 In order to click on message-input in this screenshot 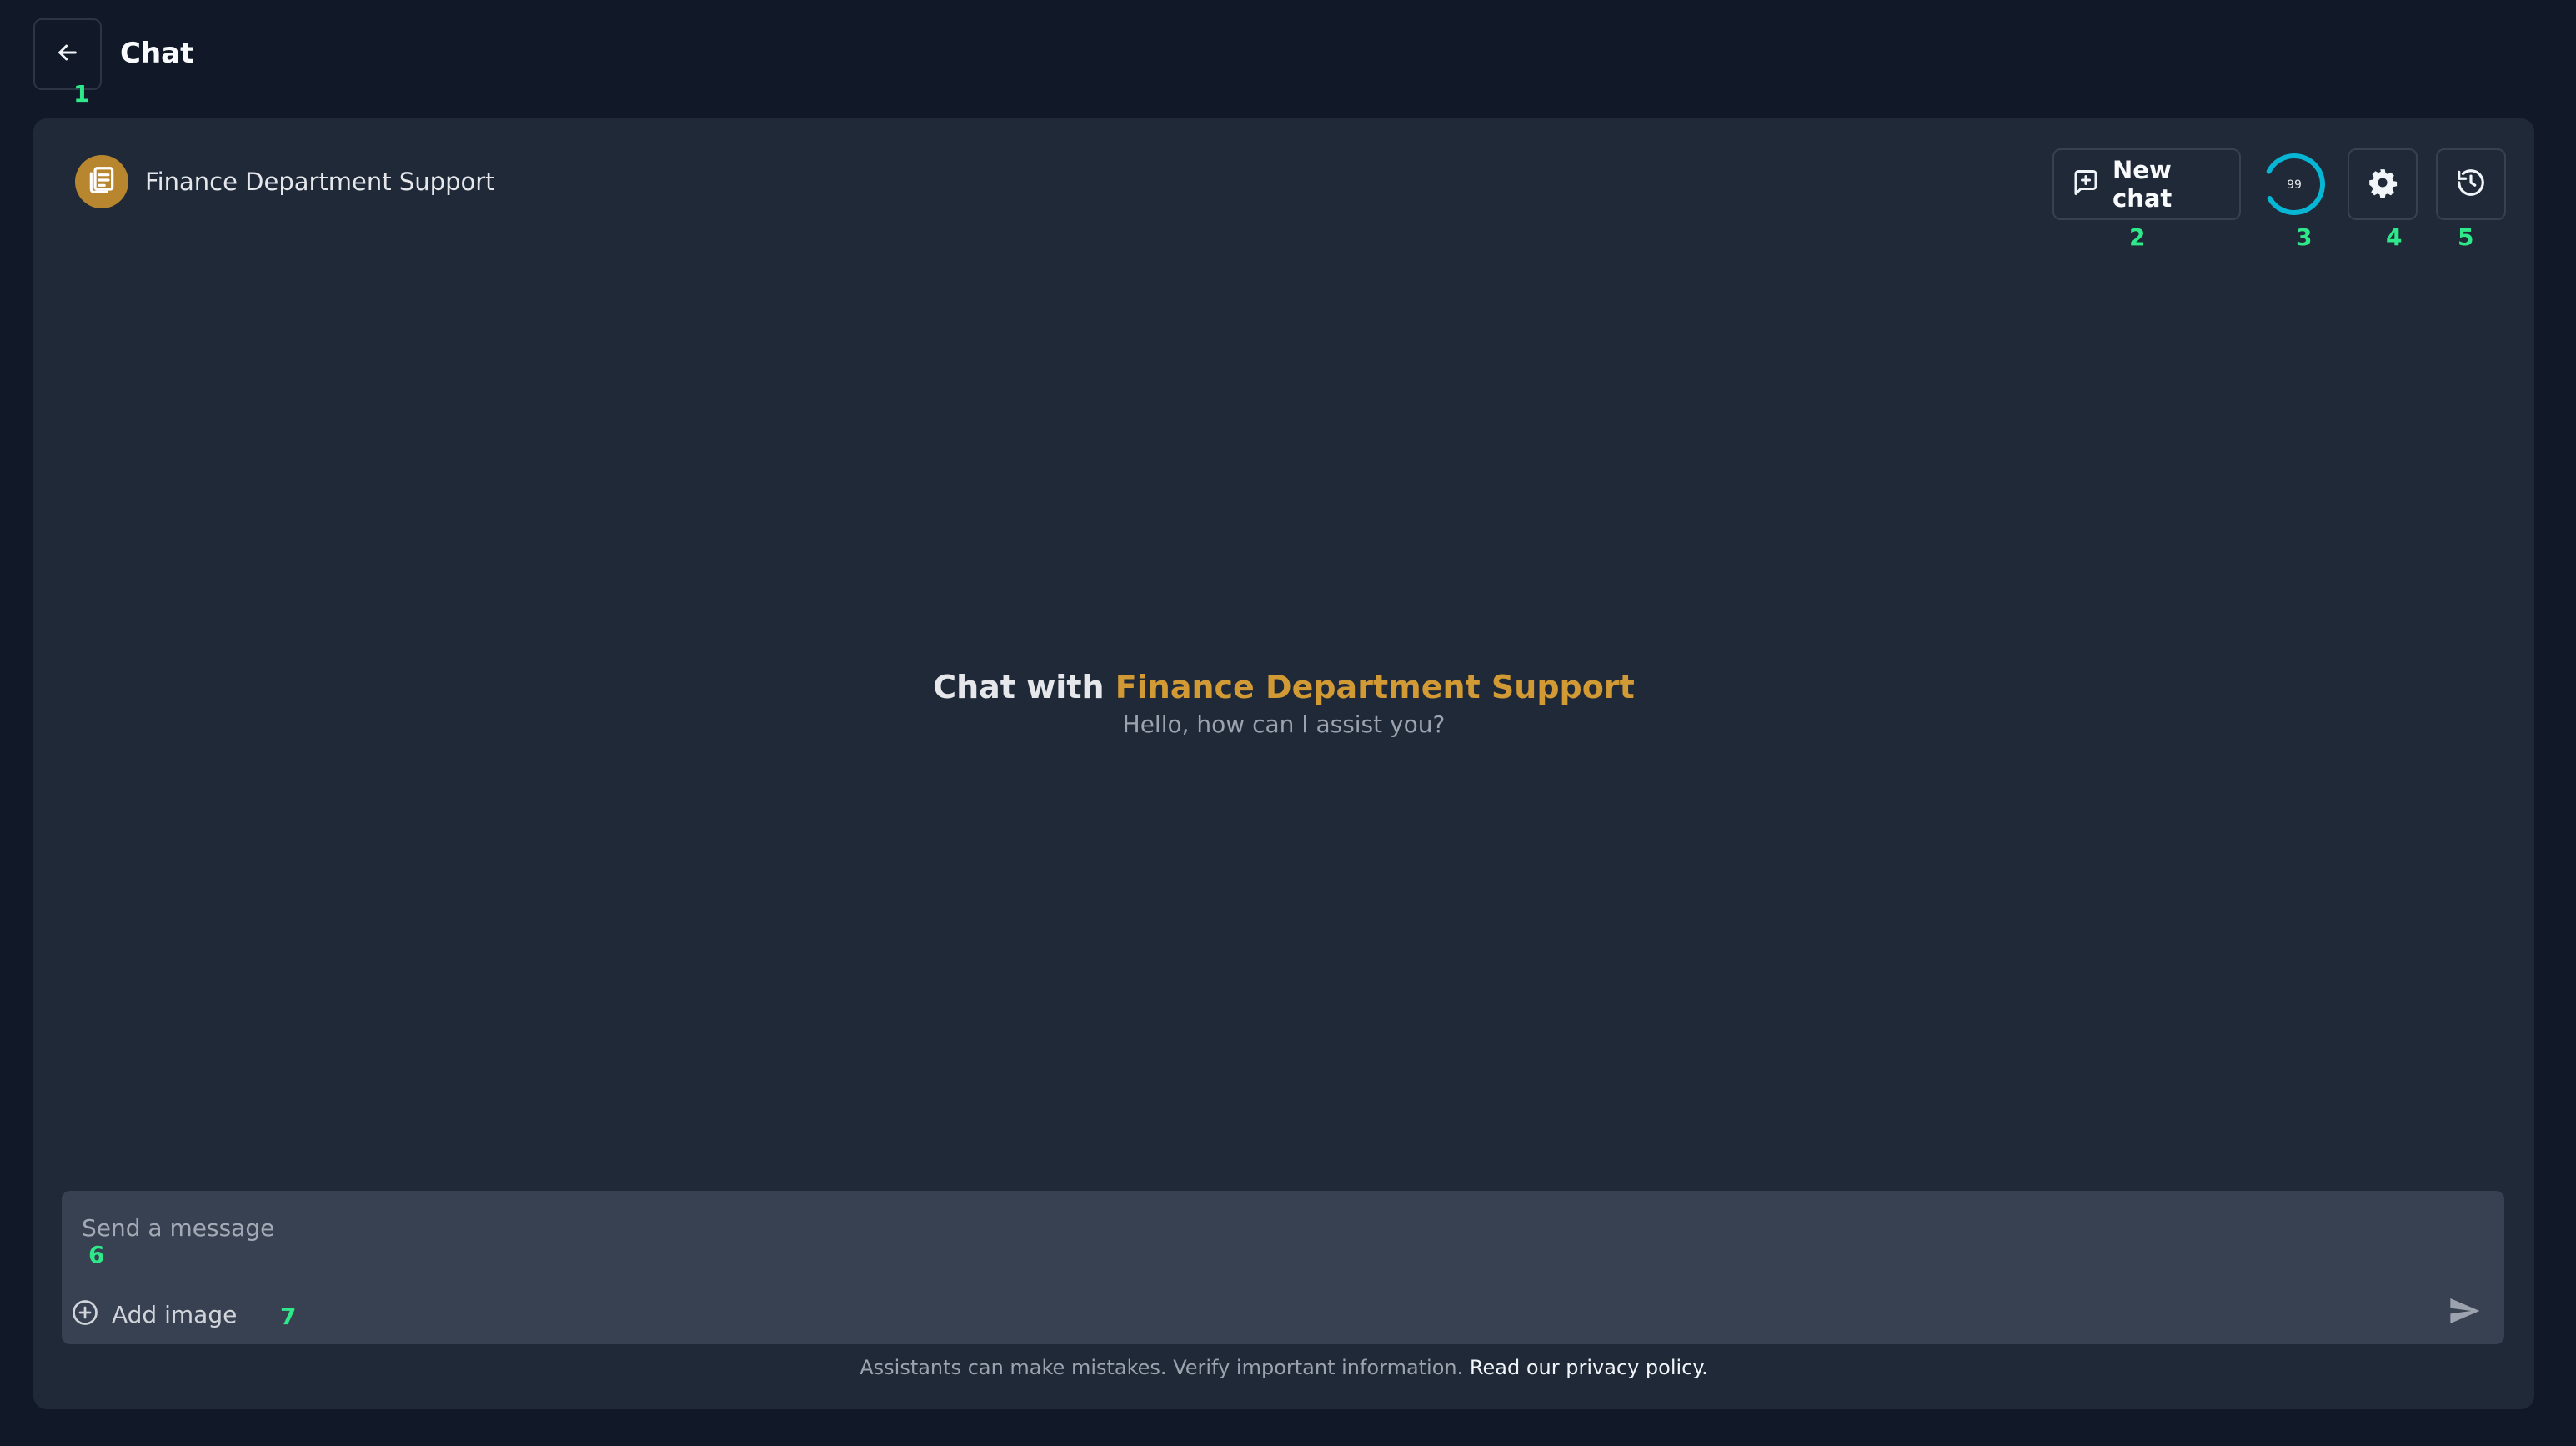, I will do `click(1249, 1227)`.